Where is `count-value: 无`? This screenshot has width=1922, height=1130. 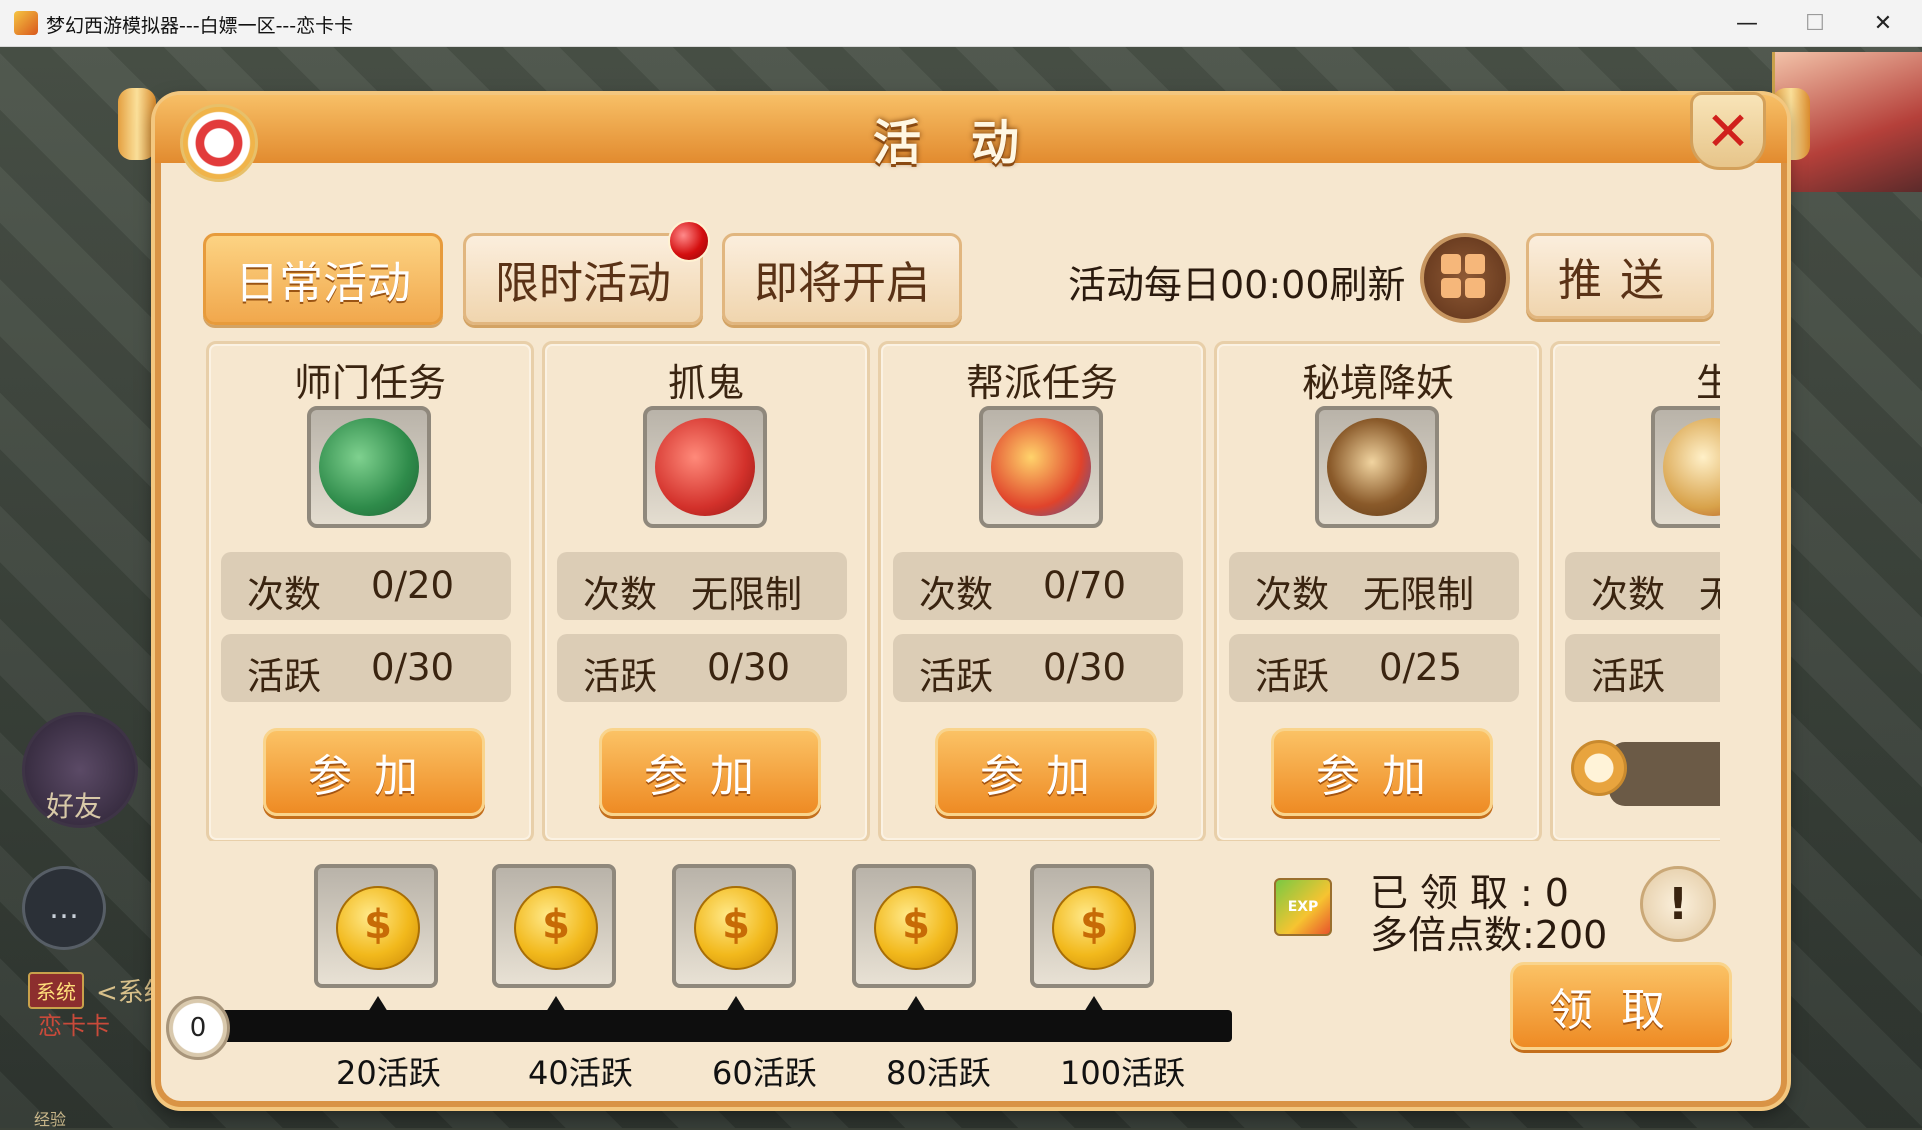
count-value: 无 is located at coordinates (1709, 594).